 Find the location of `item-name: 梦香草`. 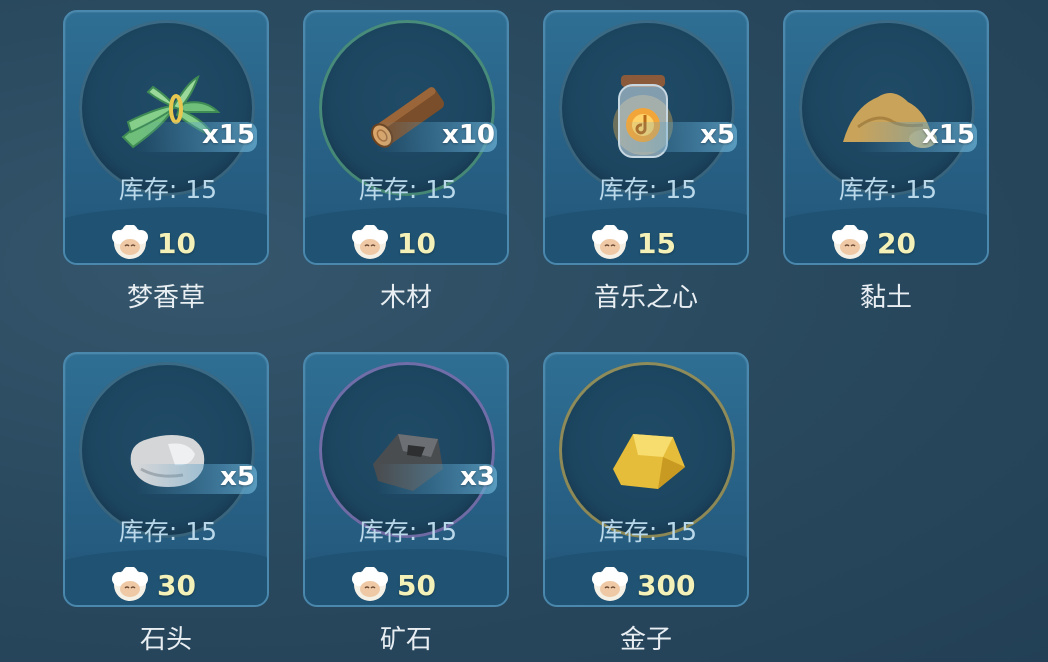

item-name: 梦香草 is located at coordinates (165, 298).